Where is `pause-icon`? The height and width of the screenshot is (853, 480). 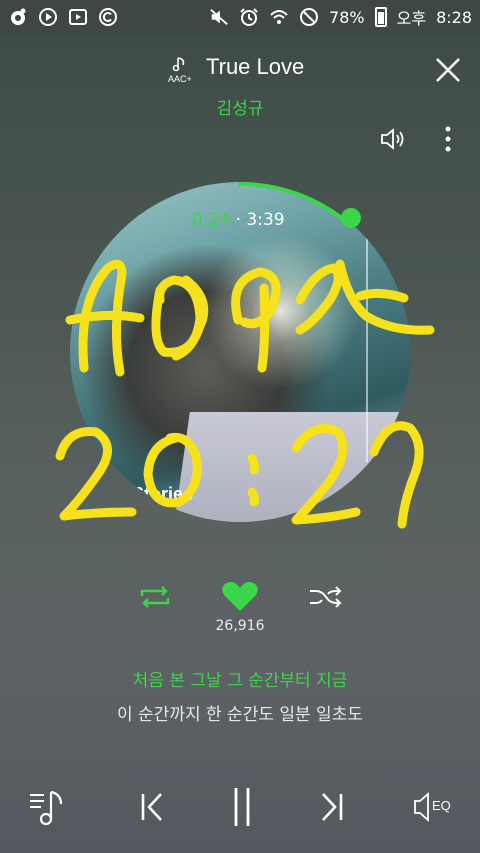
pause-icon is located at coordinates (242, 807).